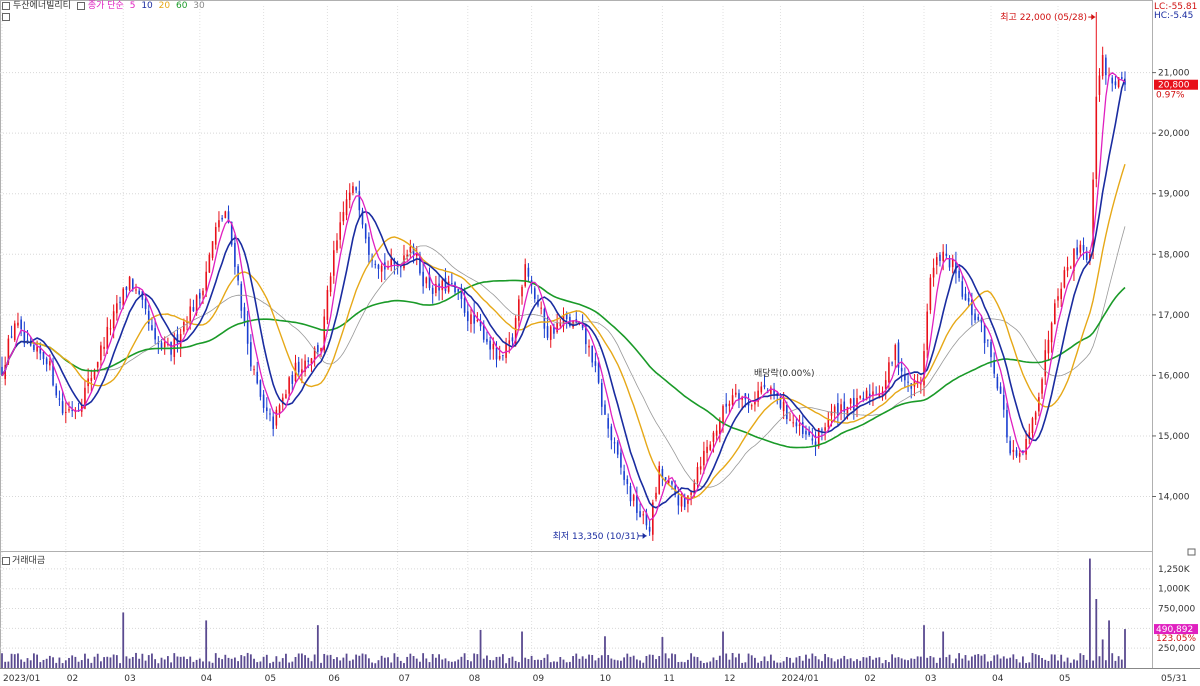 The image size is (1200, 686). I want to click on legend-checkbox-icon, so click(6, 5).